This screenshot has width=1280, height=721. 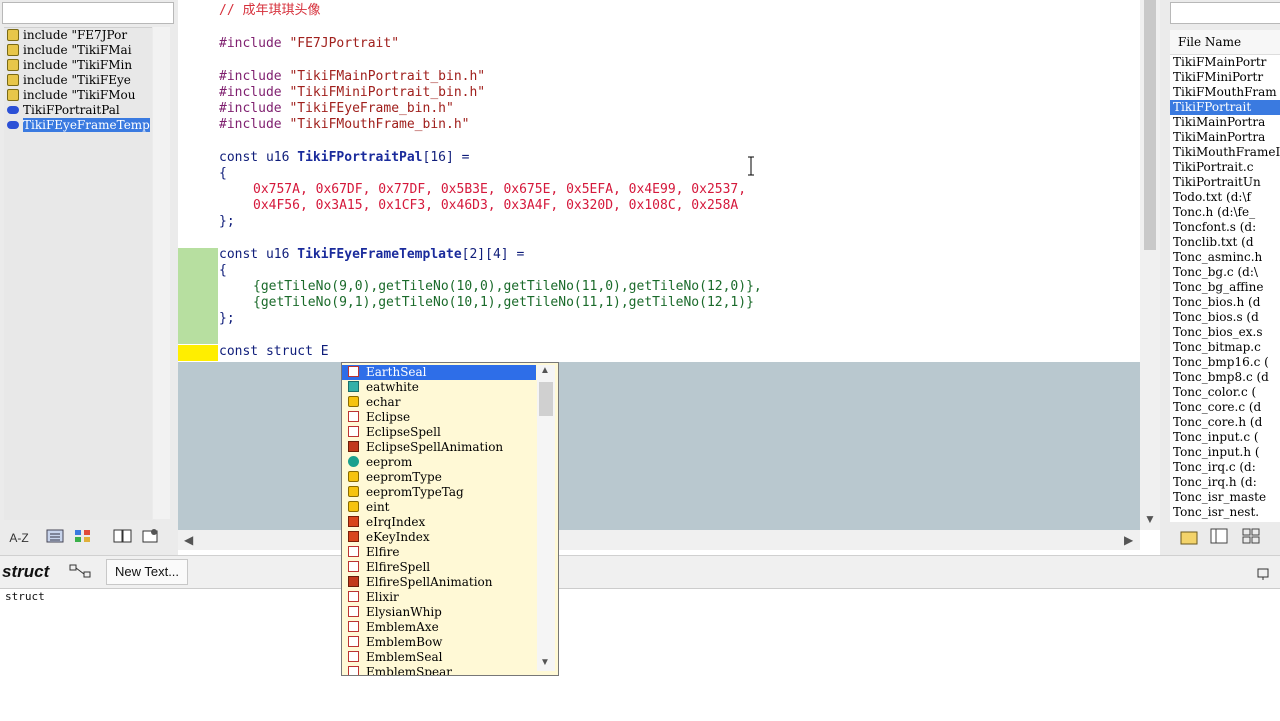 I want to click on file-item: Tonc.h (d:\fe_, so click(x=1225, y=212).